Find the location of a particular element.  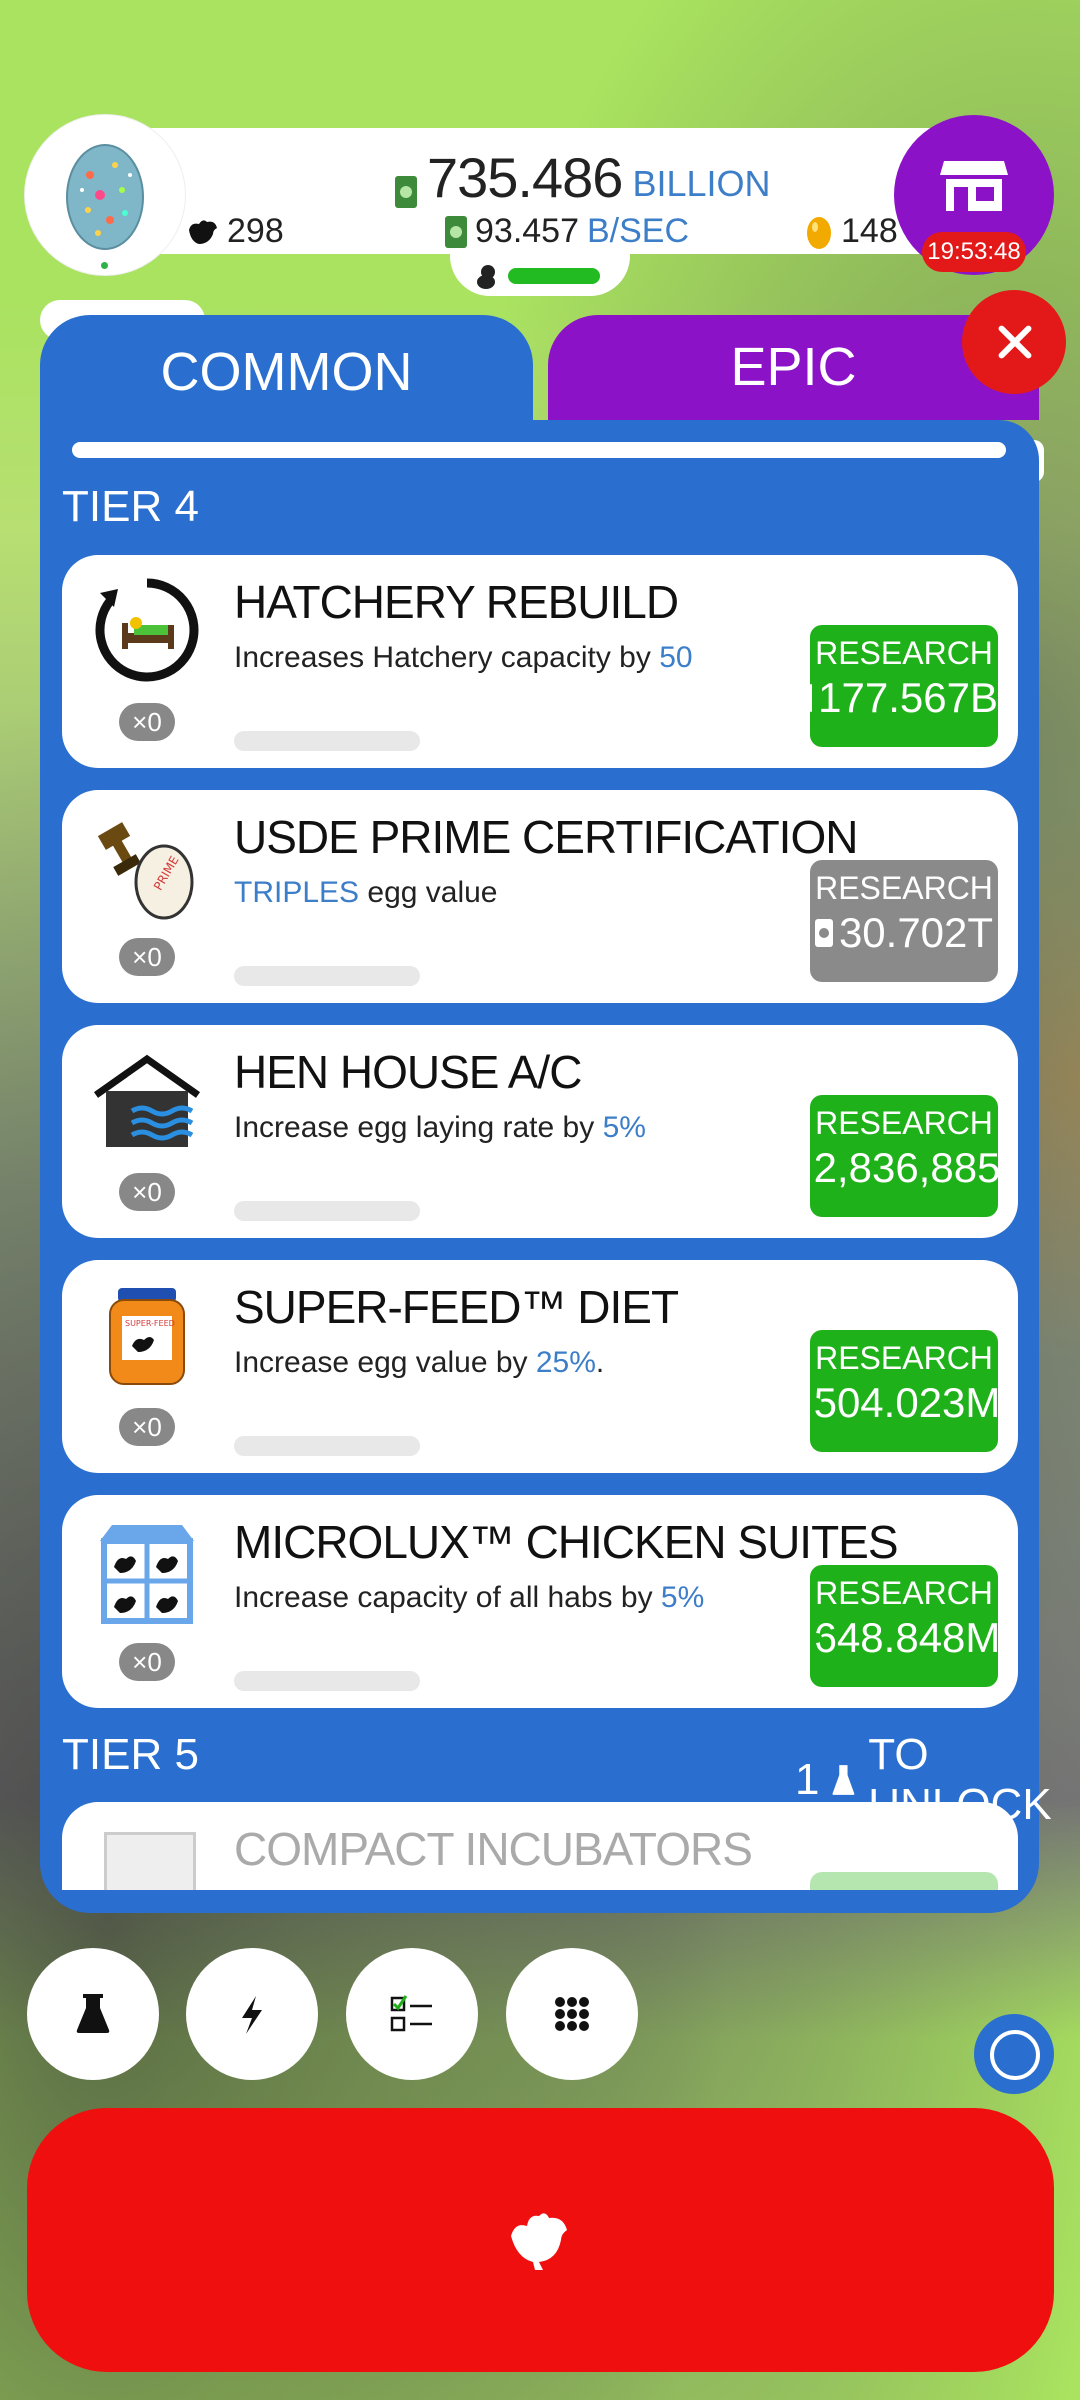

universe-egg-icon is located at coordinates (105, 197).